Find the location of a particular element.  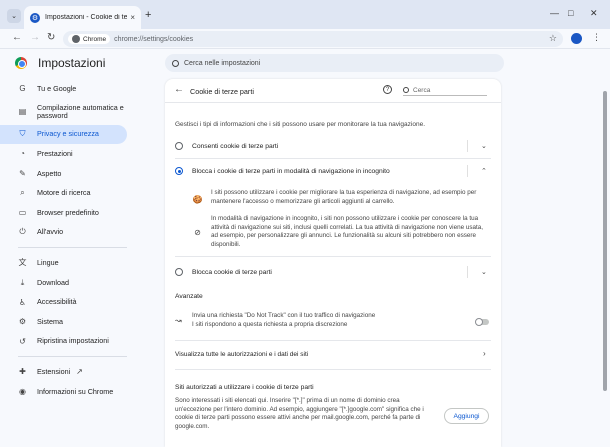

page-scrollbar is located at coordinates (605, 263).